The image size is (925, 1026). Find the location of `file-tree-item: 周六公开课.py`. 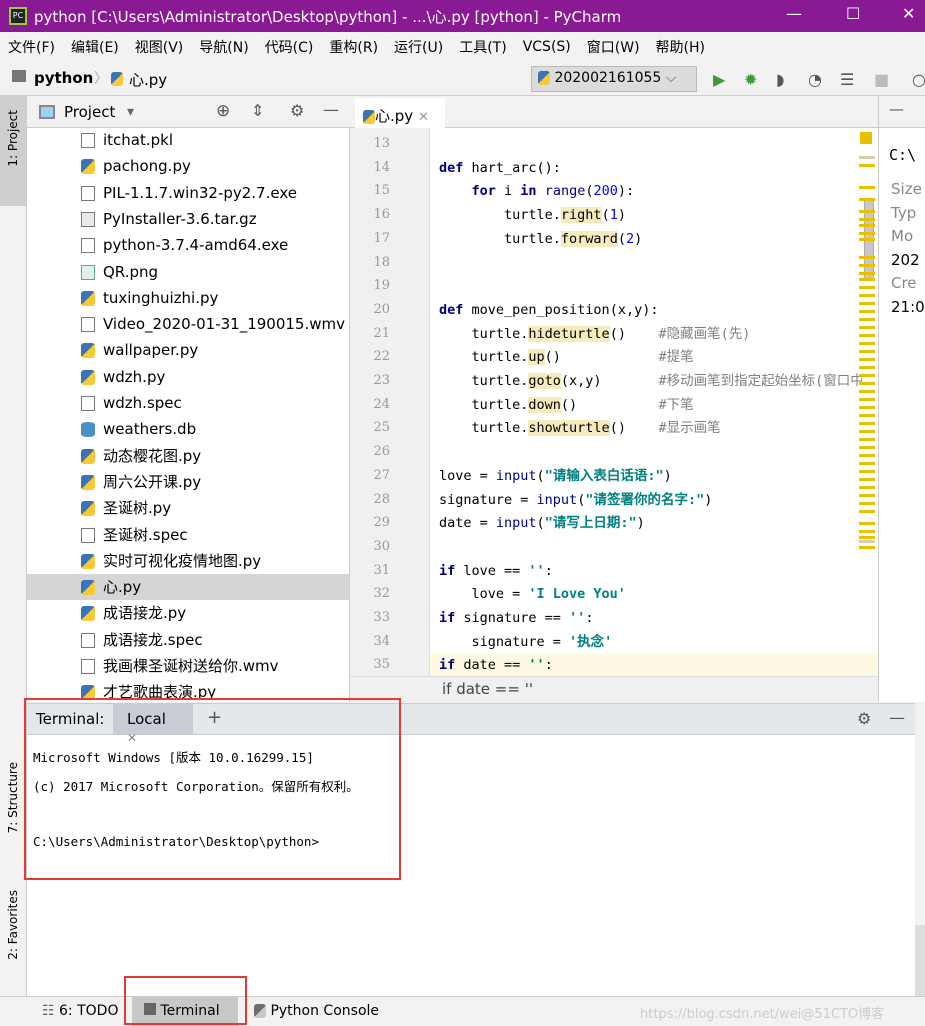

file-tree-item: 周六公开课.py is located at coordinates (188, 482).